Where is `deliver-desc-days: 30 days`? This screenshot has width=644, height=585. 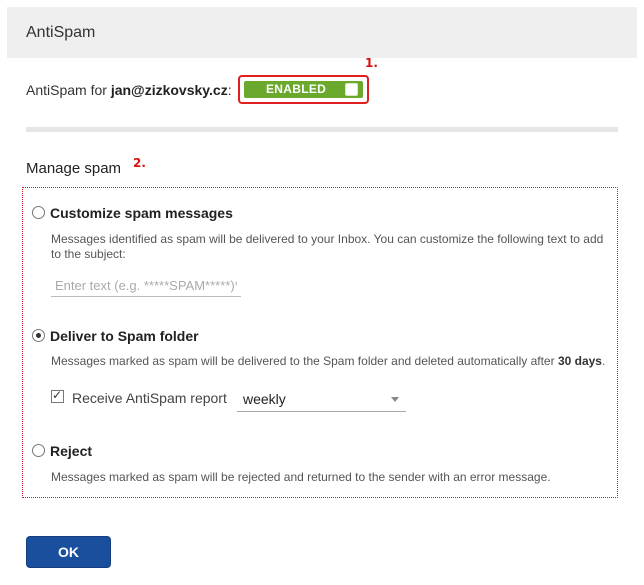 deliver-desc-days: 30 days is located at coordinates (579, 361).